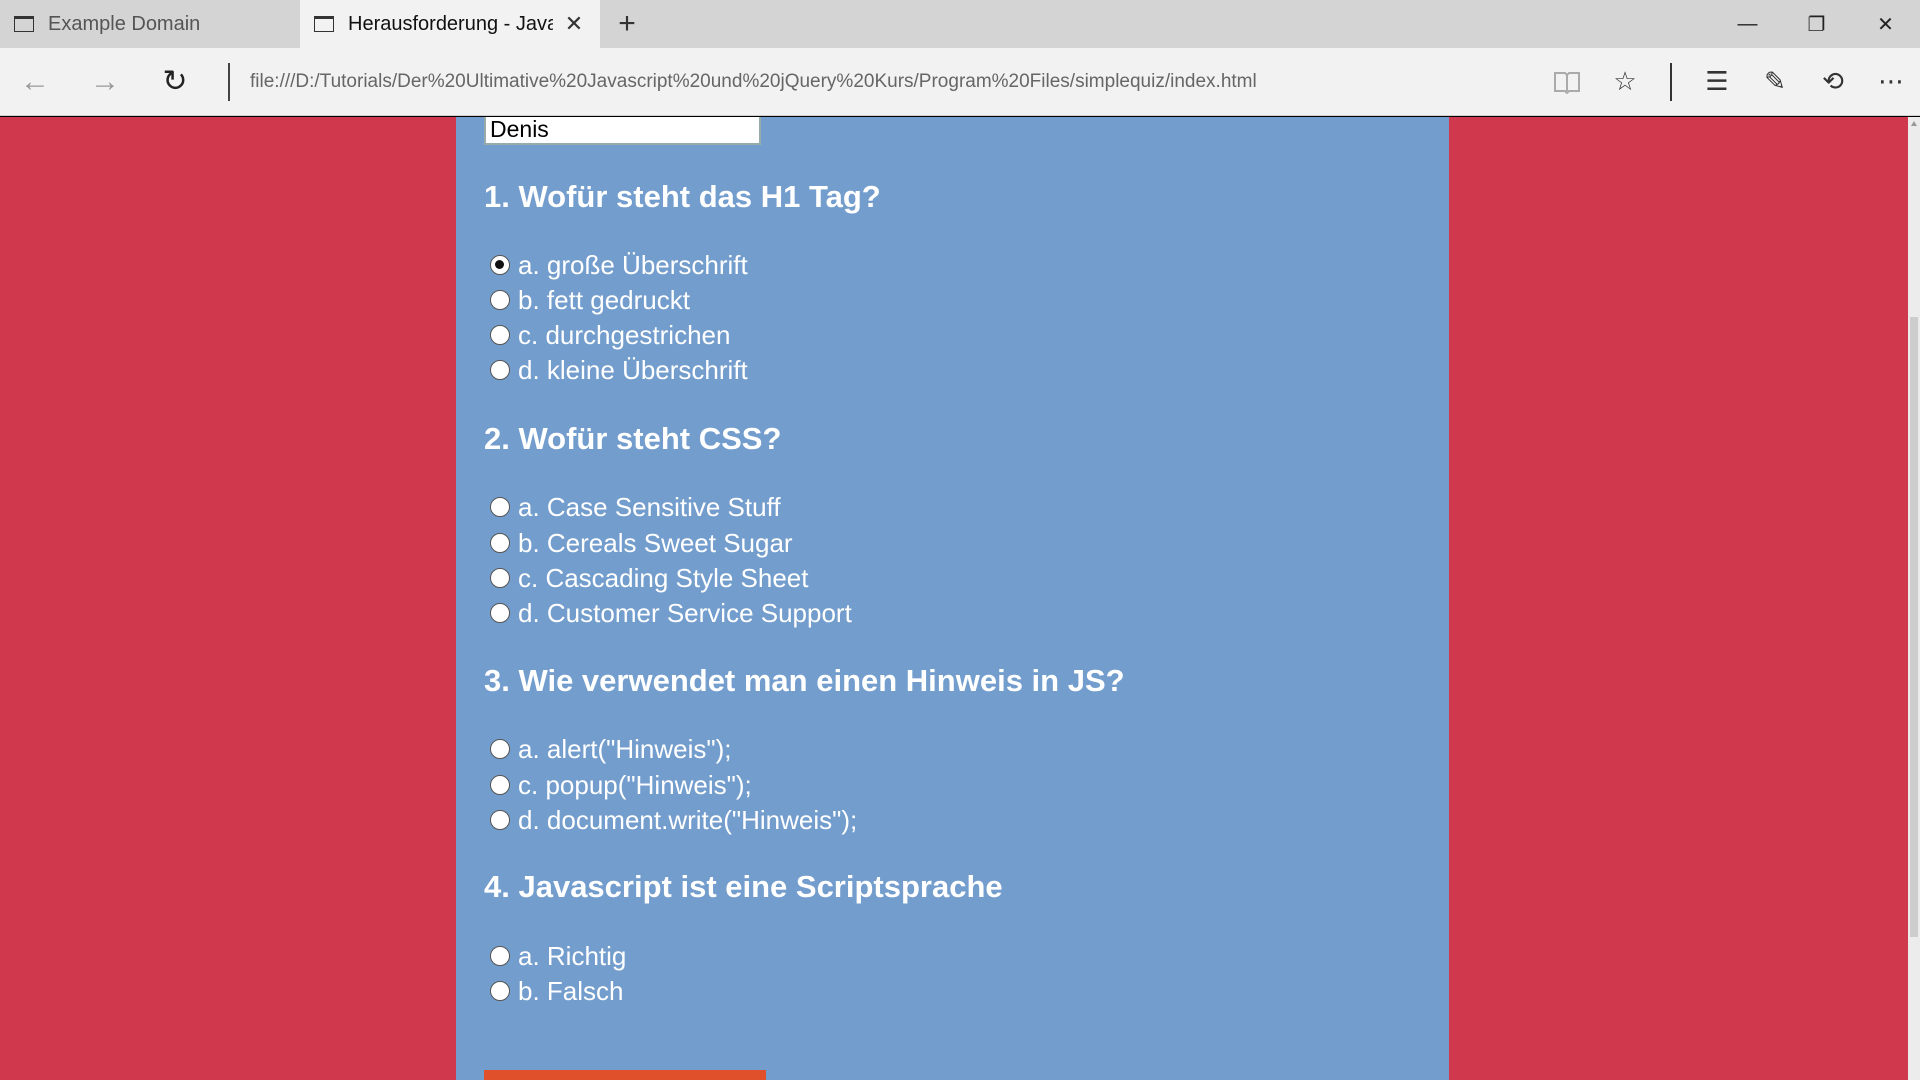 The width and height of the screenshot is (1920, 1080). Describe the element at coordinates (670, 820) in the screenshot. I see `q3-option-d: d. document.write("Hinweis");` at that location.